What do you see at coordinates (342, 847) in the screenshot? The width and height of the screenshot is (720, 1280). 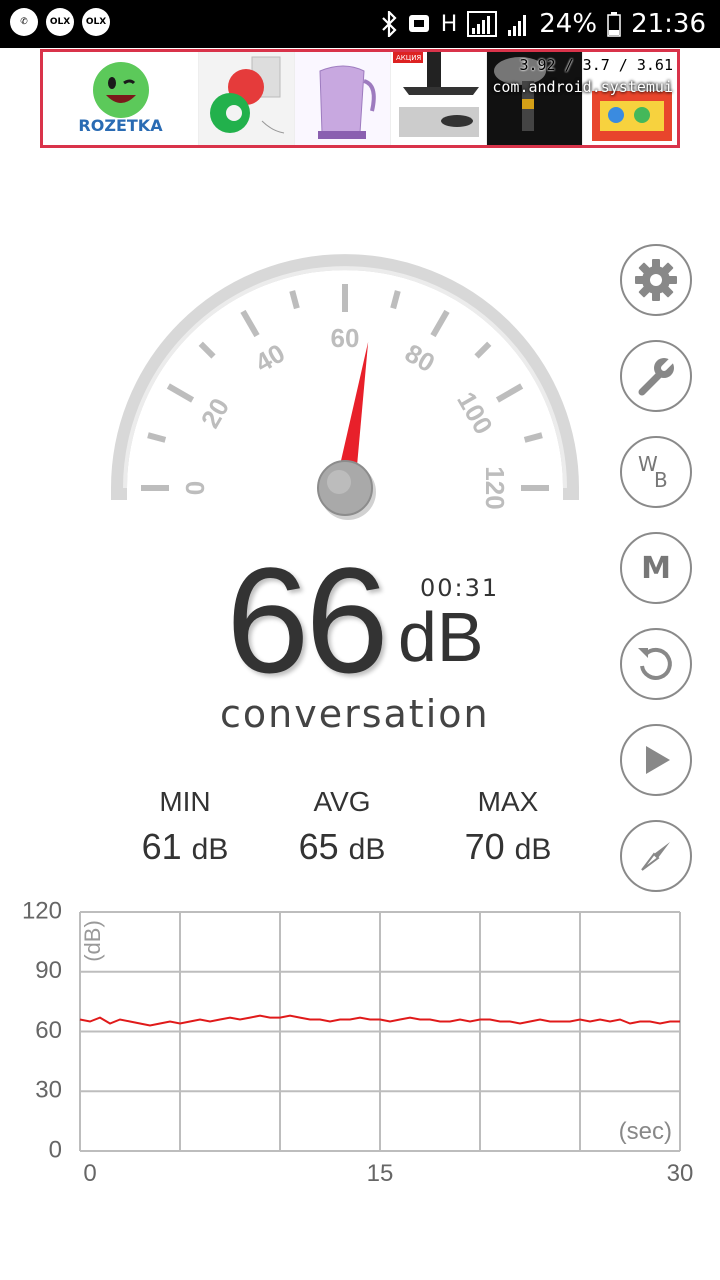 I see `avg-value-line: 65 dB` at bounding box center [342, 847].